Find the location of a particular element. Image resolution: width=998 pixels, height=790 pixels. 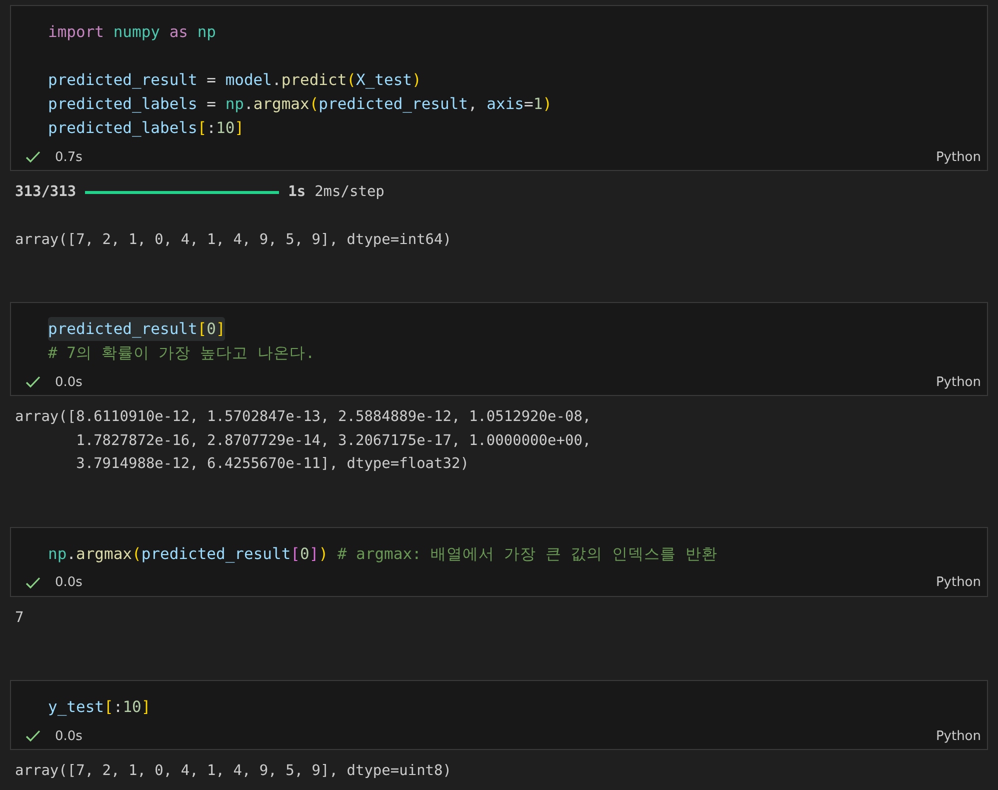

step-rate: 2ms/step is located at coordinates (349, 192).